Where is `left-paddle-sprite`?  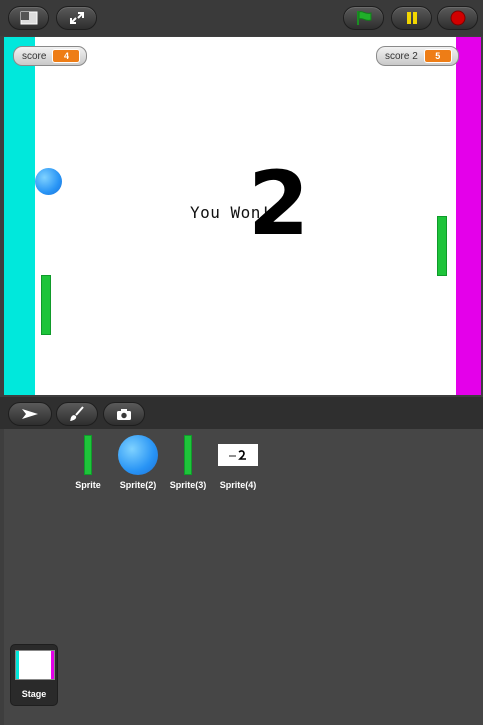 left-paddle-sprite is located at coordinates (46, 305).